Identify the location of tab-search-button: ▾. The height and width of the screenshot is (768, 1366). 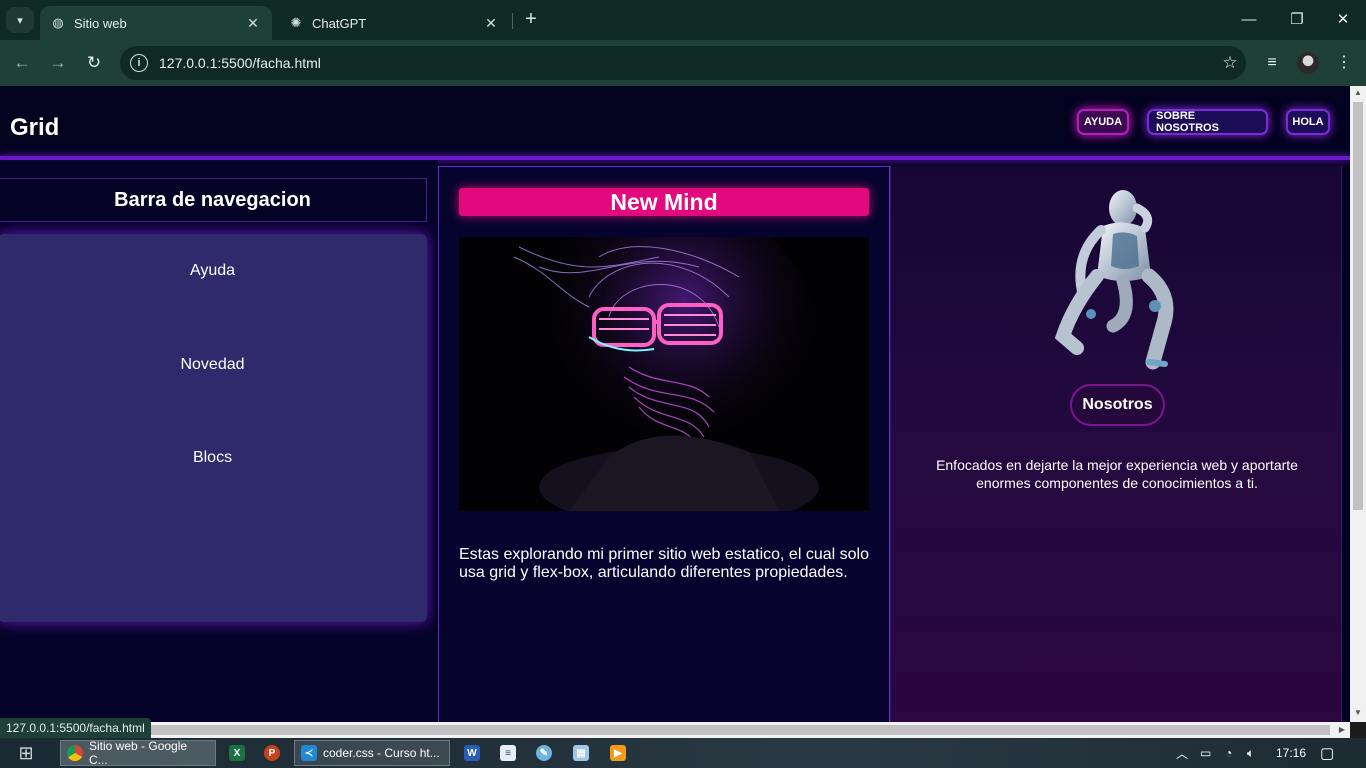
(20, 20).